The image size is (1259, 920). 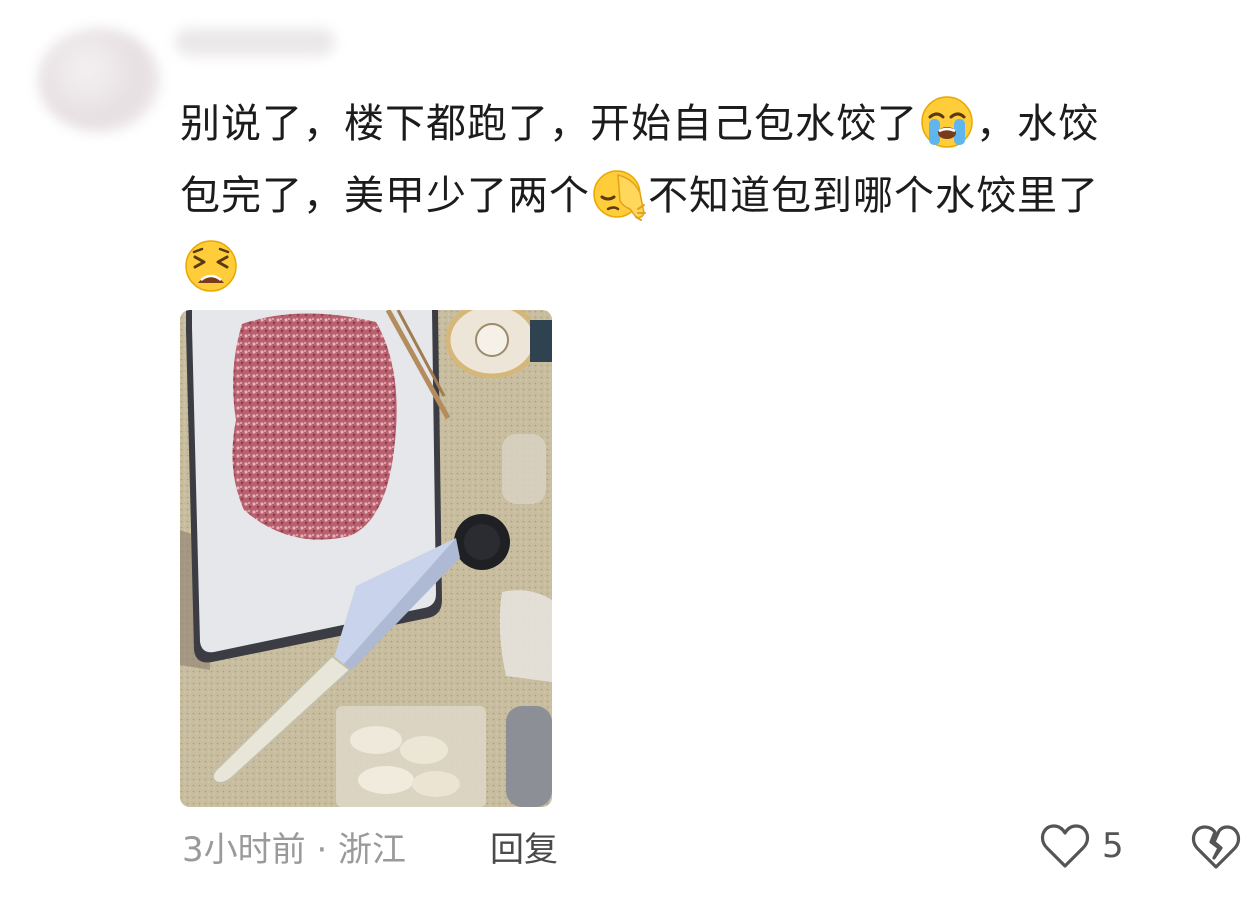 I want to click on comment-line-2: 包完了，美甲少了两个 不知道包到哪个水饺里了, so click(x=700, y=196).